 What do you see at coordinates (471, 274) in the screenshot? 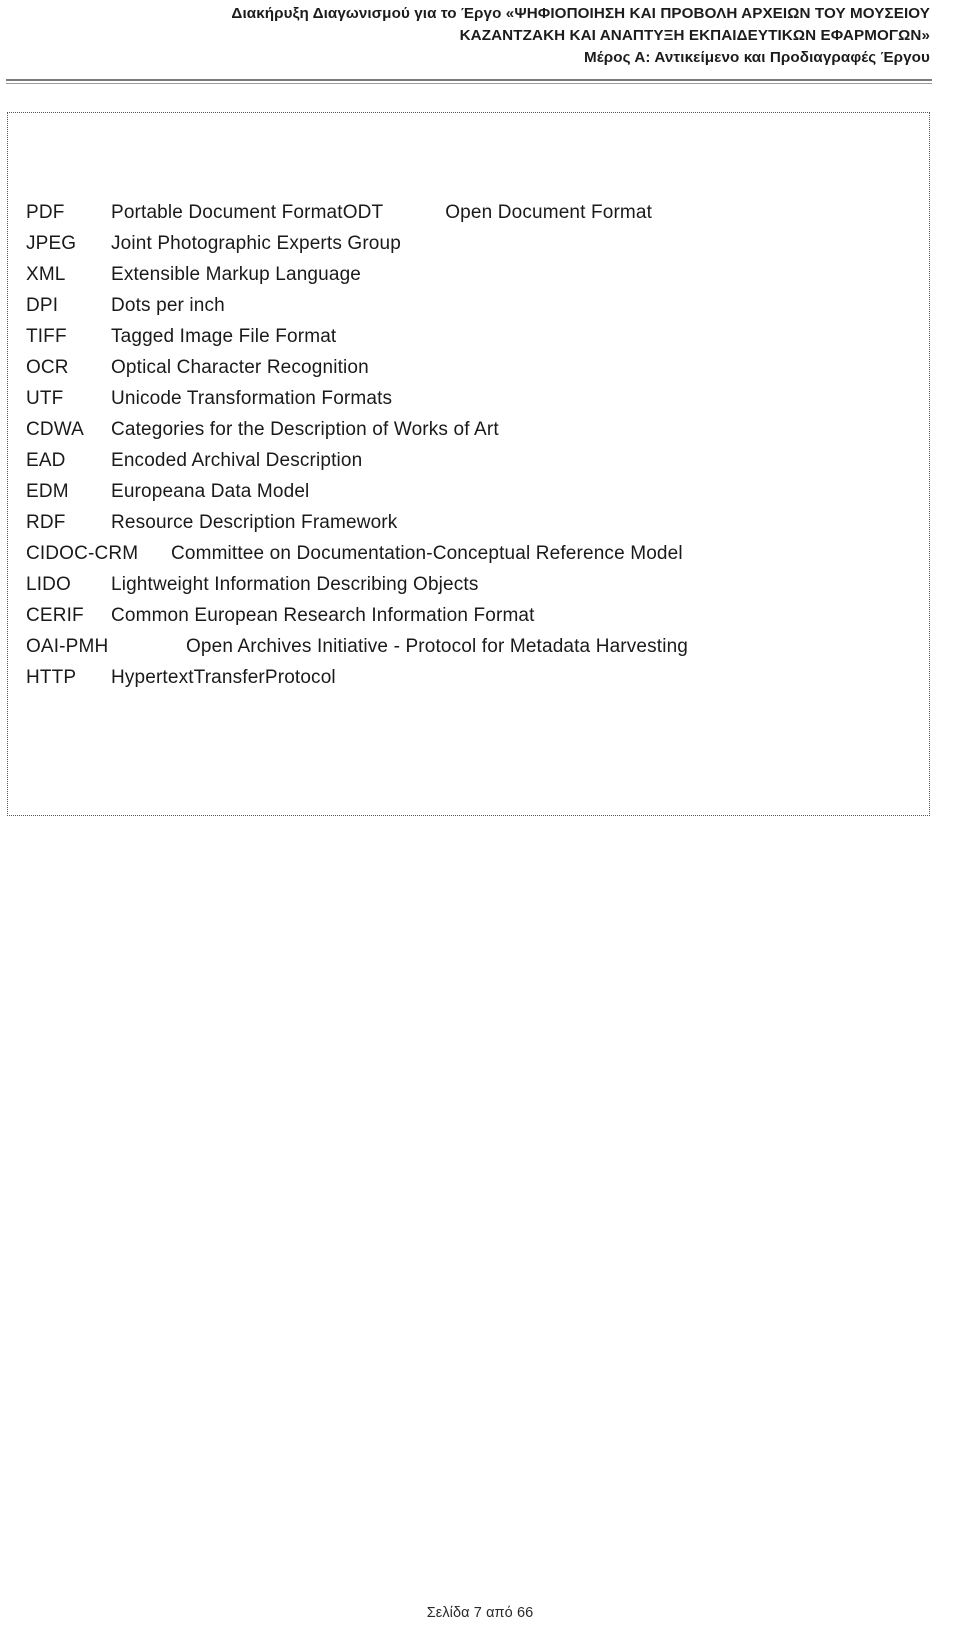
I see `abbreviation-row: XML Extensible Markup Language` at bounding box center [471, 274].